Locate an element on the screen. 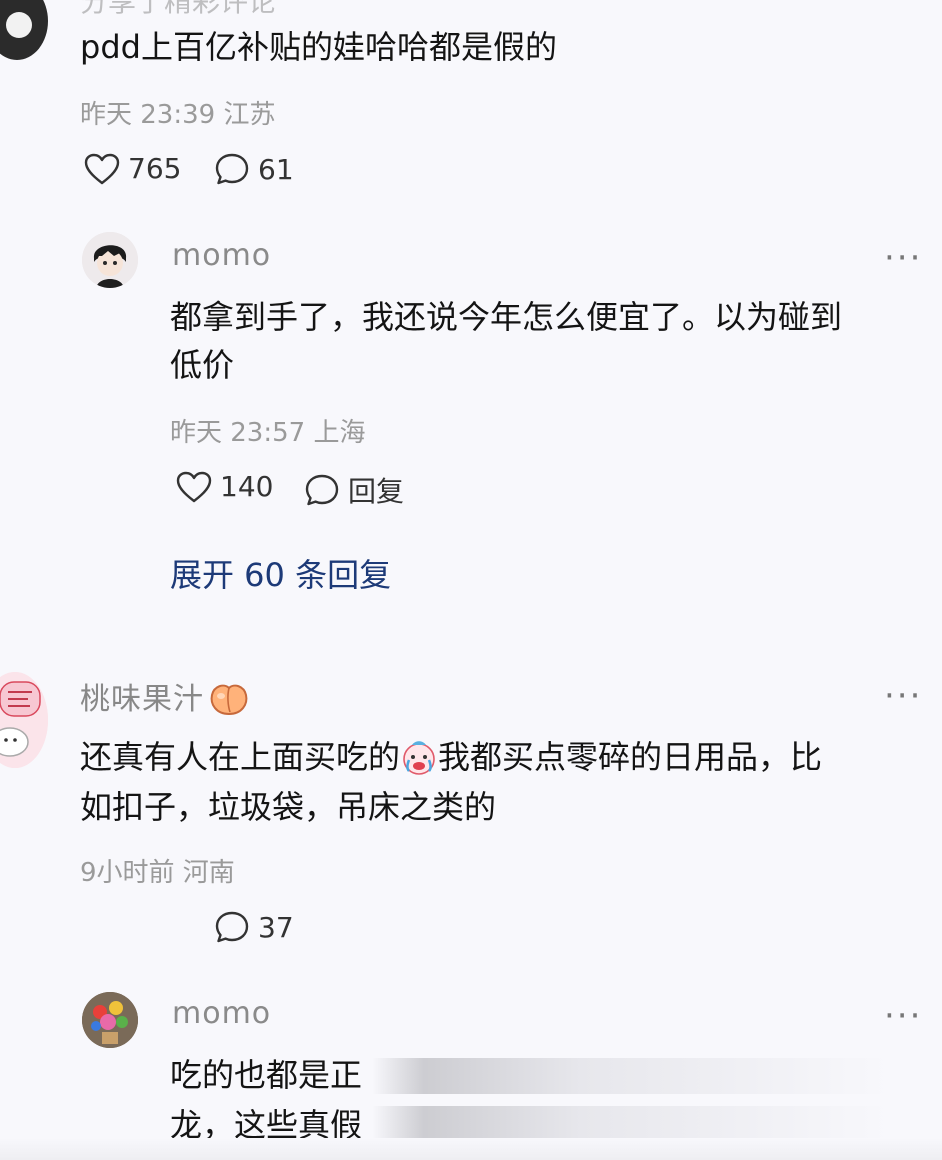  comment1-reply-count: 61 is located at coordinates (276, 169).